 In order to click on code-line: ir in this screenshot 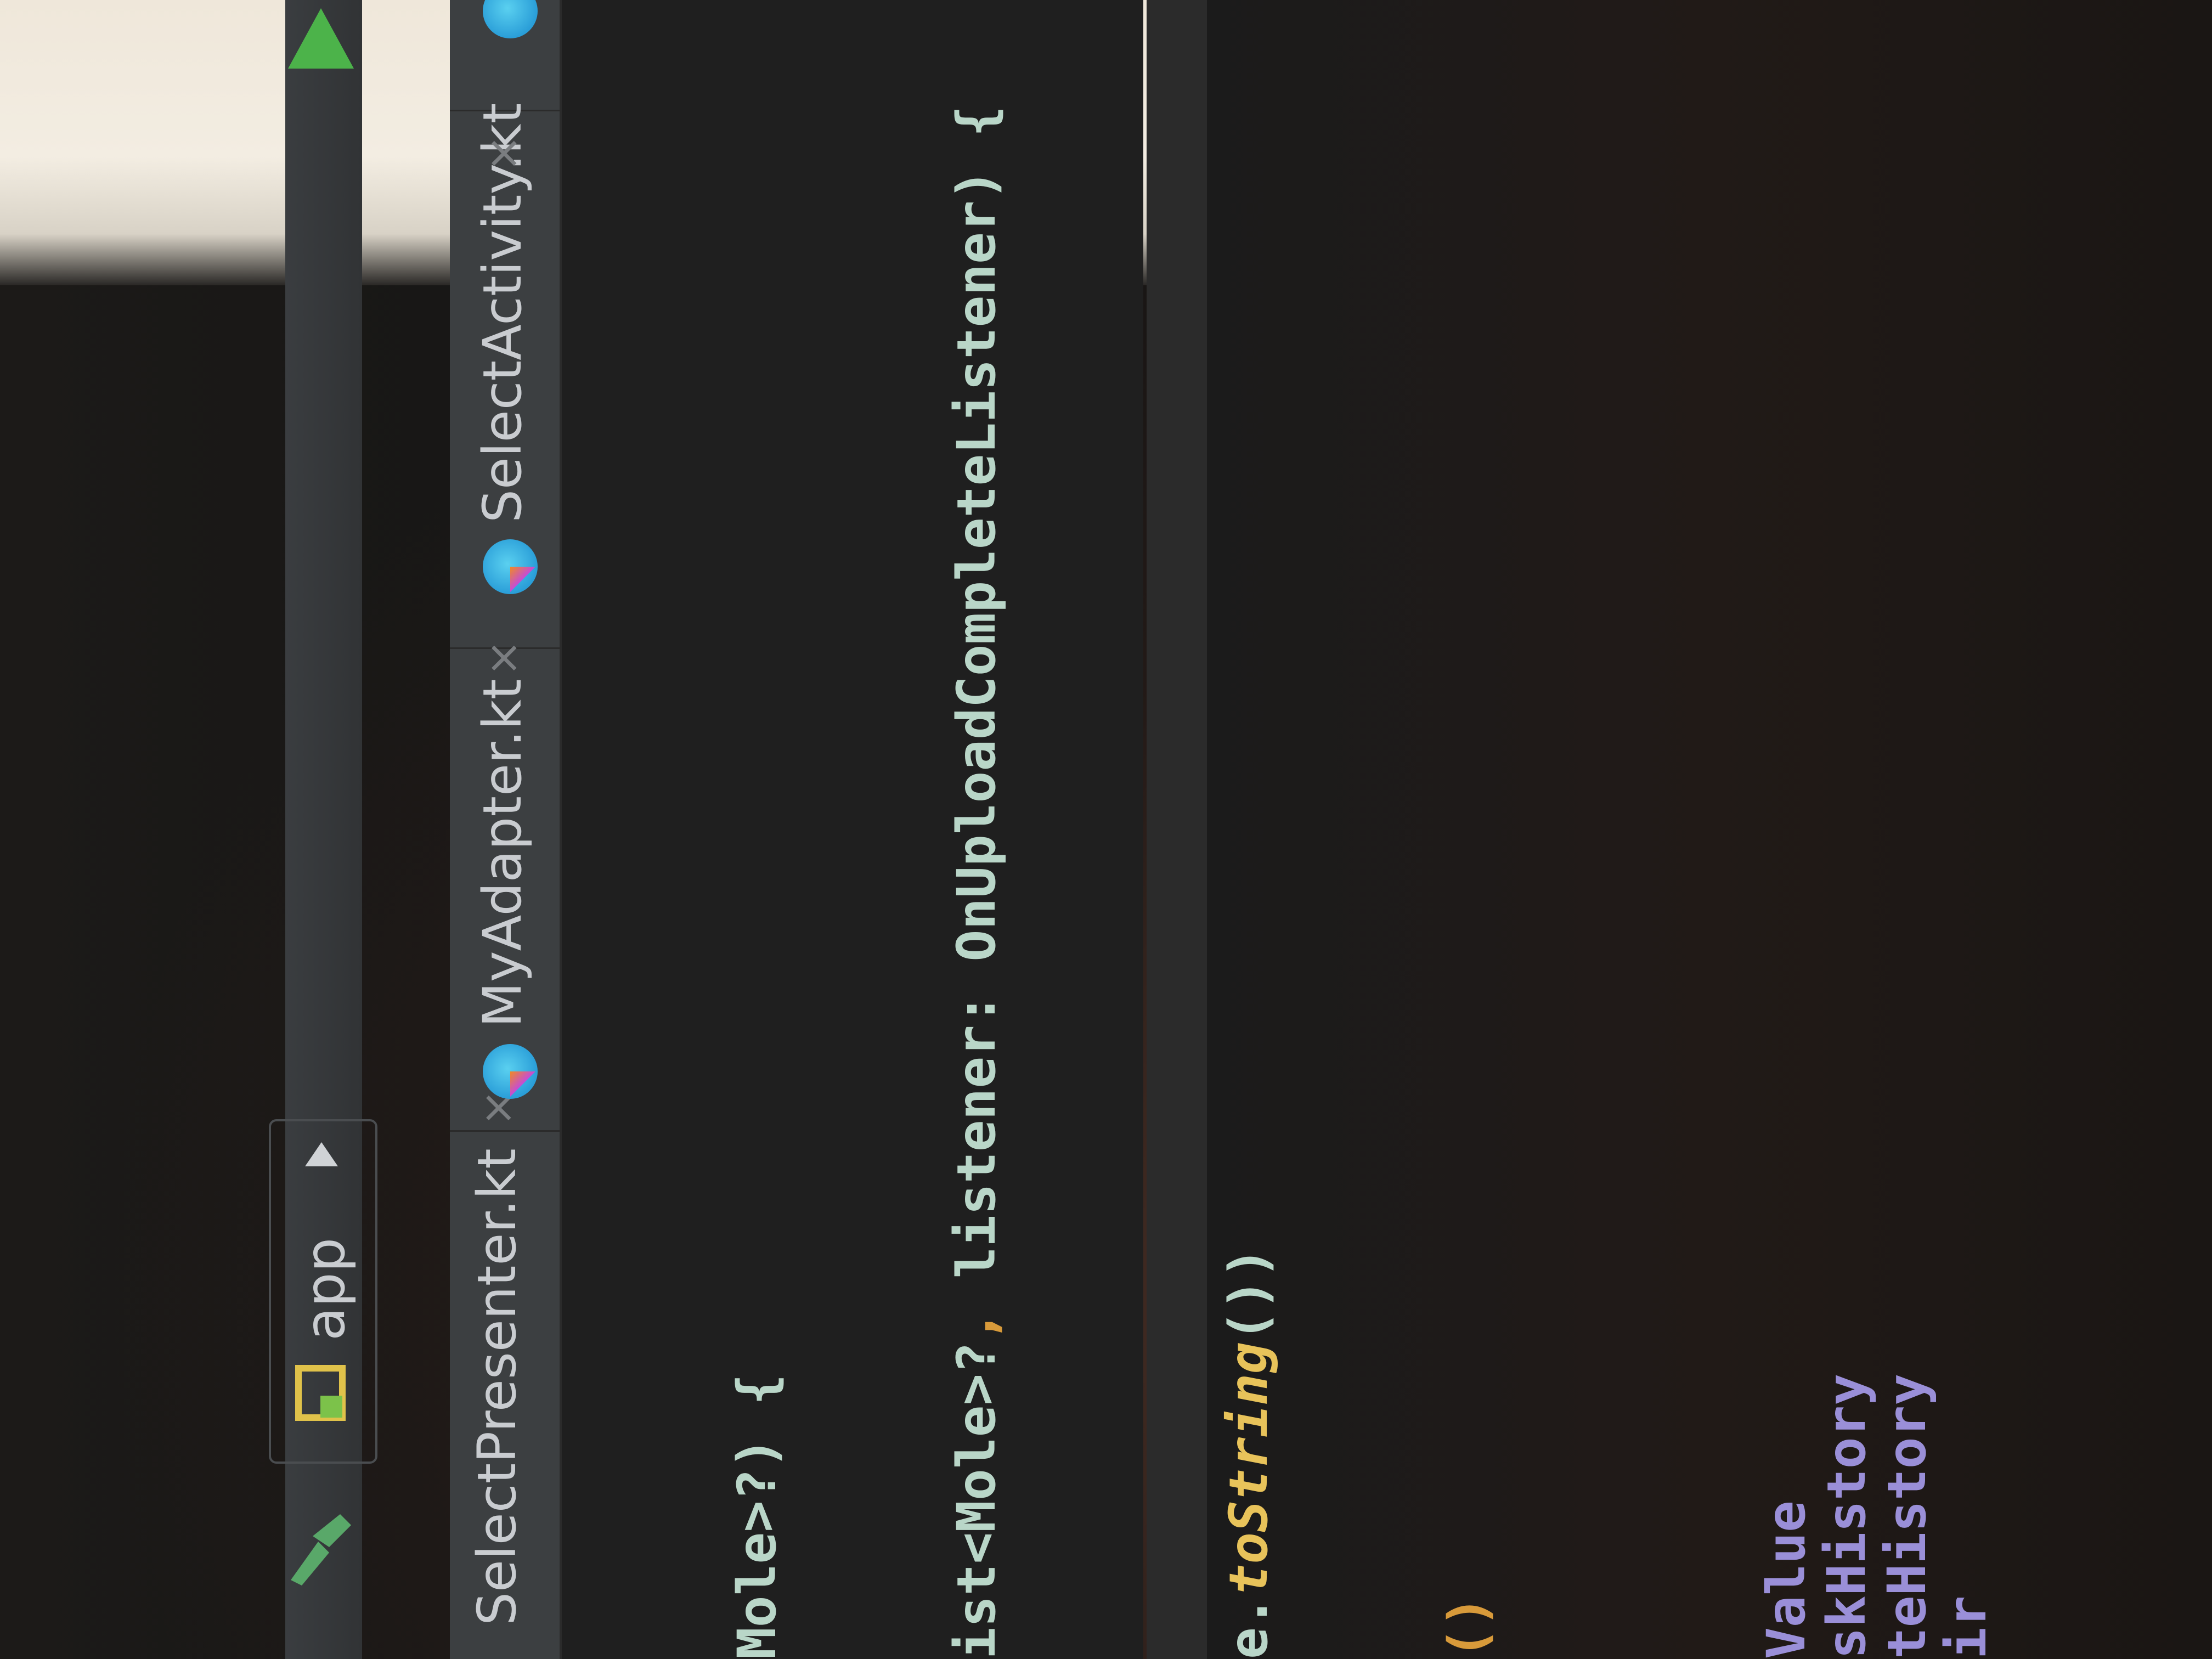, I will do `click(1967, 1627)`.